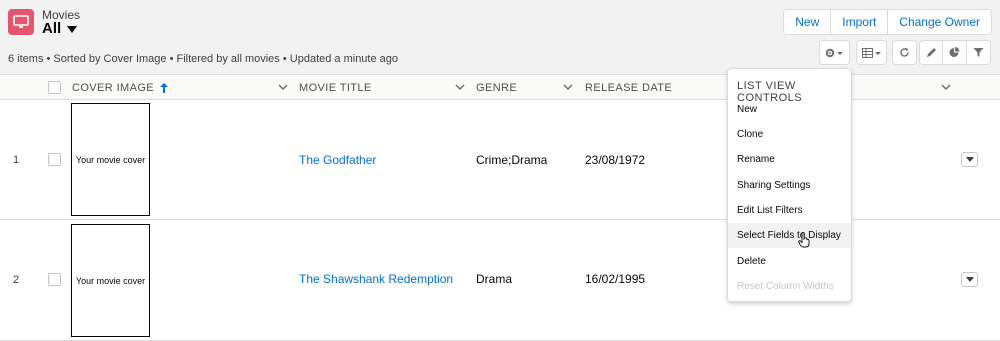  Describe the element at coordinates (21, 22) in the screenshot. I see `monitor-icon` at that location.